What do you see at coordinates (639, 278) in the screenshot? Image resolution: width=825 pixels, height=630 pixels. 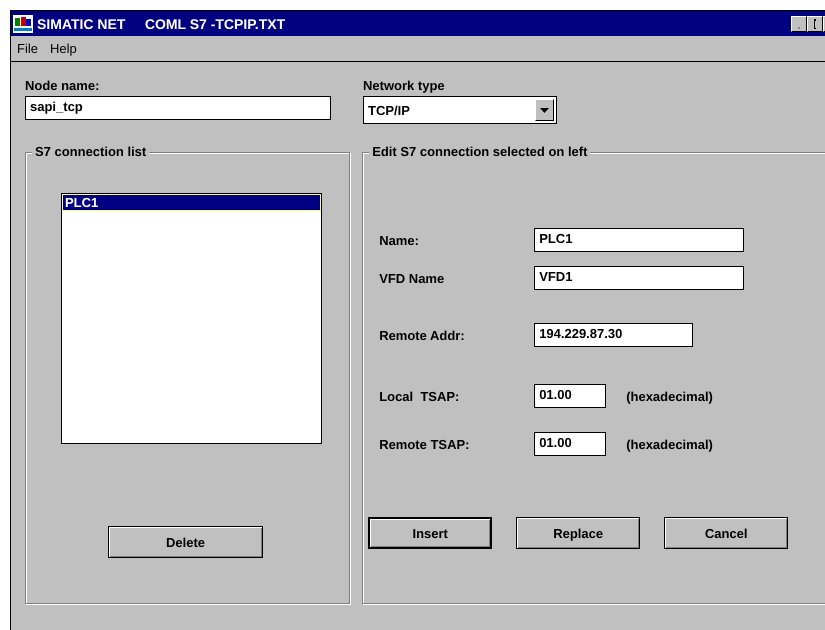 I see `text-field: VFD1` at bounding box center [639, 278].